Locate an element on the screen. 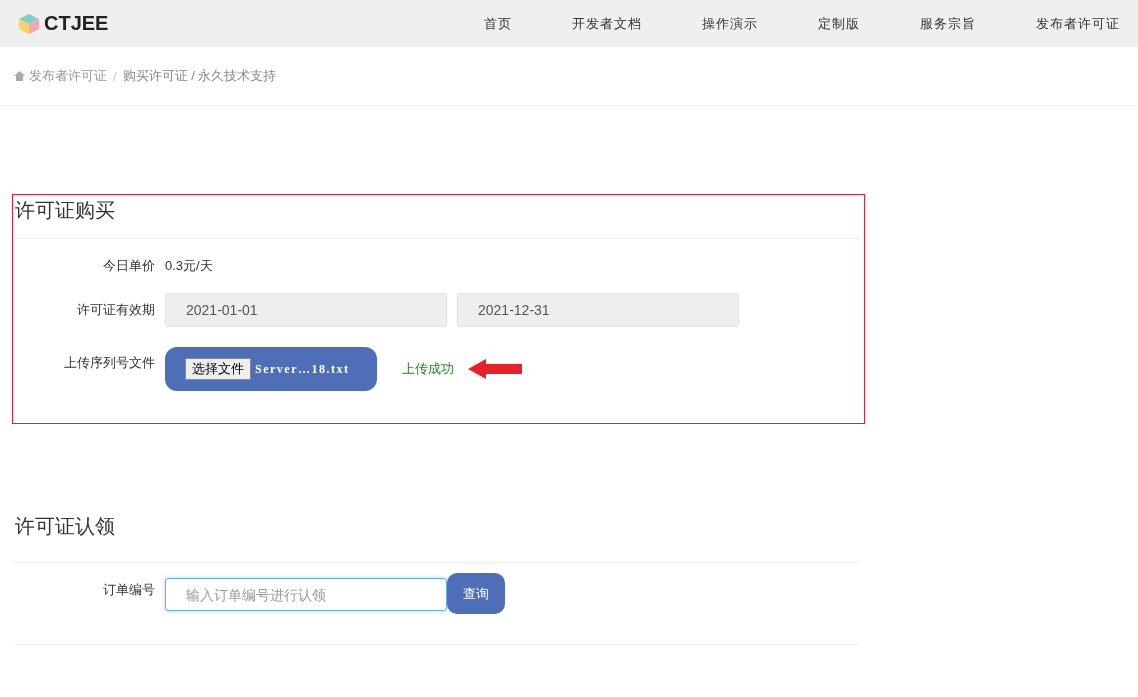  breadcrumb-current: 购买许可证 / 永久技术支持 is located at coordinates (199, 76).